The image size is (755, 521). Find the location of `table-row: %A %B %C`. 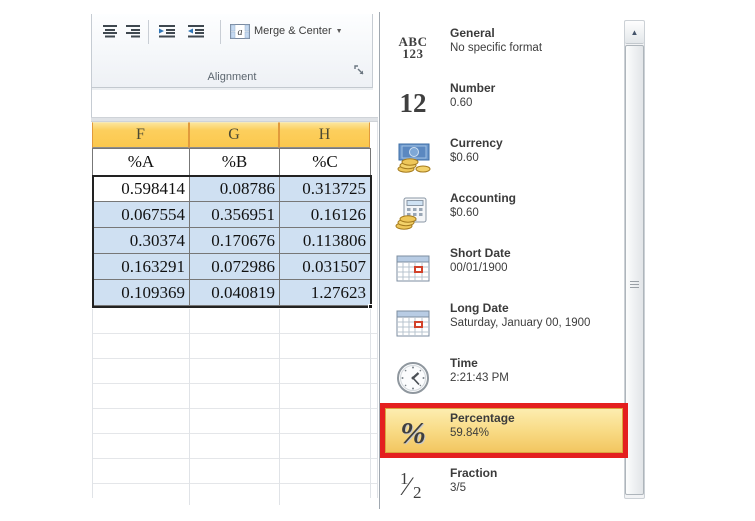

table-row: %A %B %C is located at coordinates (232, 162).